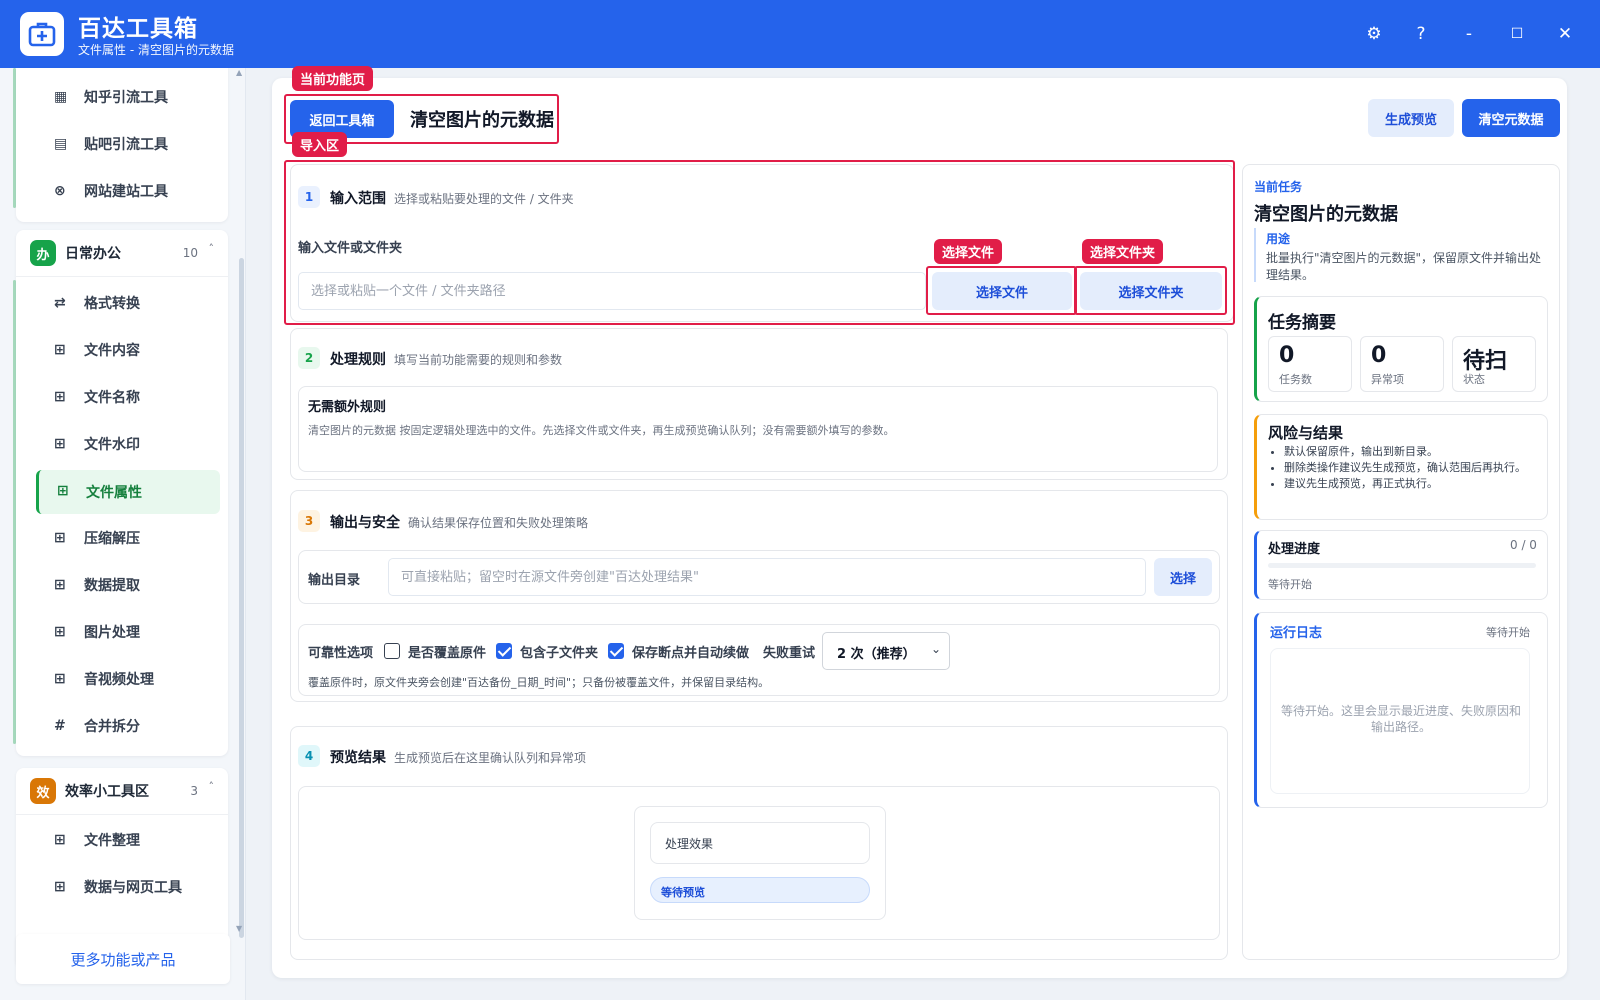  What do you see at coordinates (116, 397) in the screenshot?
I see `sidebar-item-file-name: ⊞ 文件名称` at bounding box center [116, 397].